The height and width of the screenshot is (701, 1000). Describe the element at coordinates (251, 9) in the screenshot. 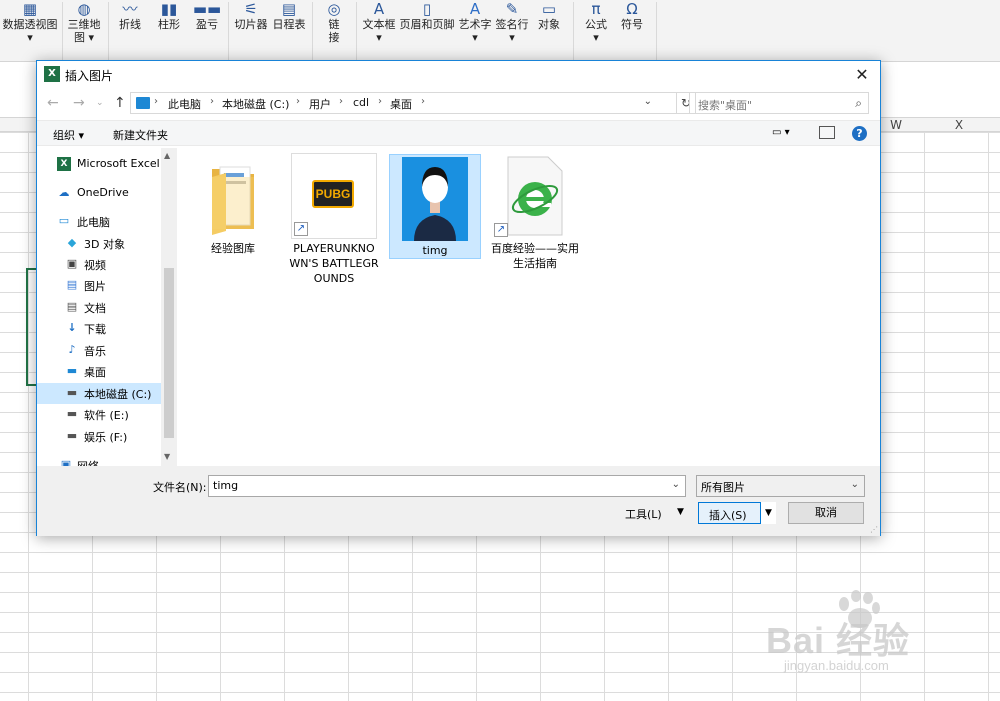

I see `slicer-icon: ⚟` at that location.